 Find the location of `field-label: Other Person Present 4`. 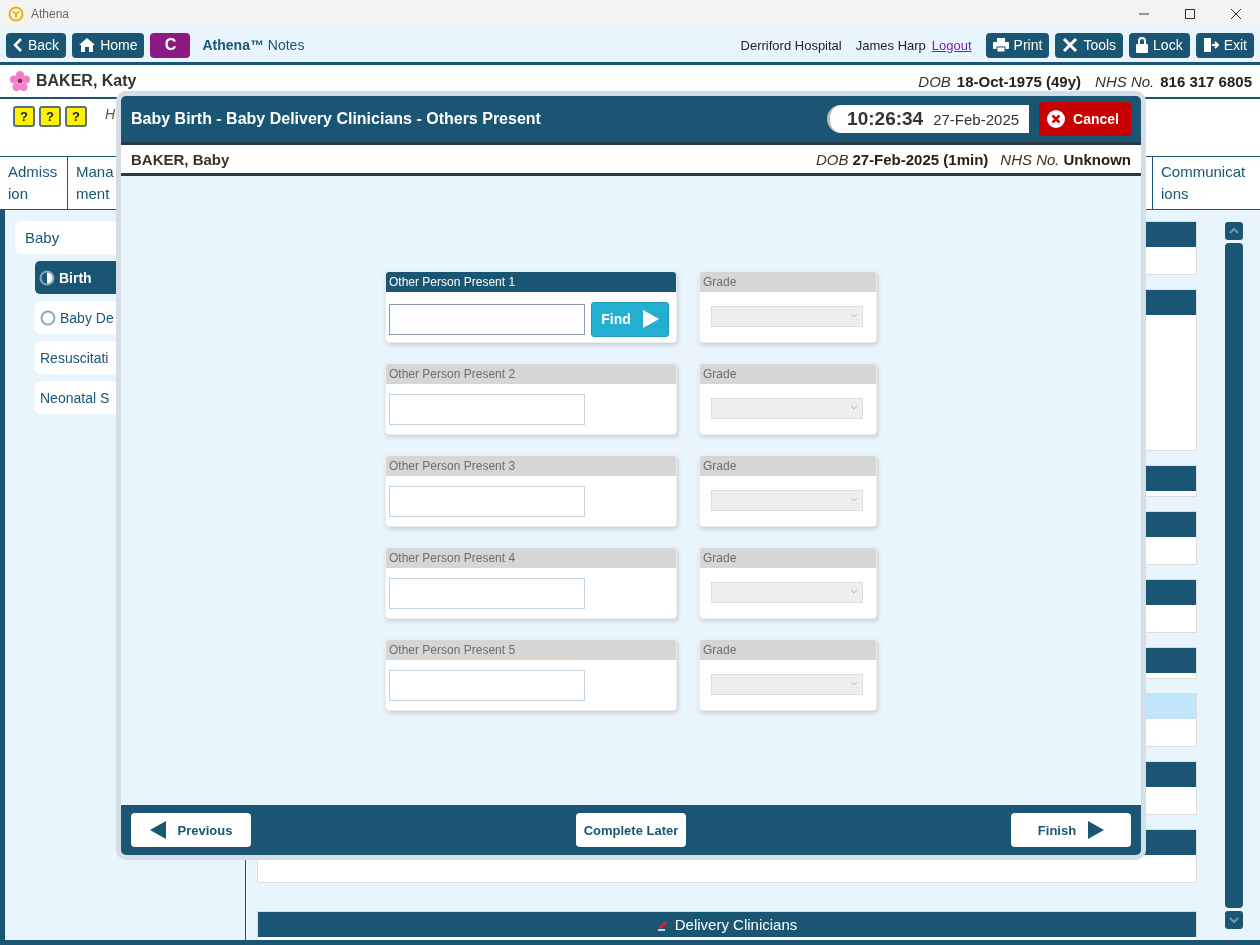

field-label: Other Person Present 4 is located at coordinates (531, 557).